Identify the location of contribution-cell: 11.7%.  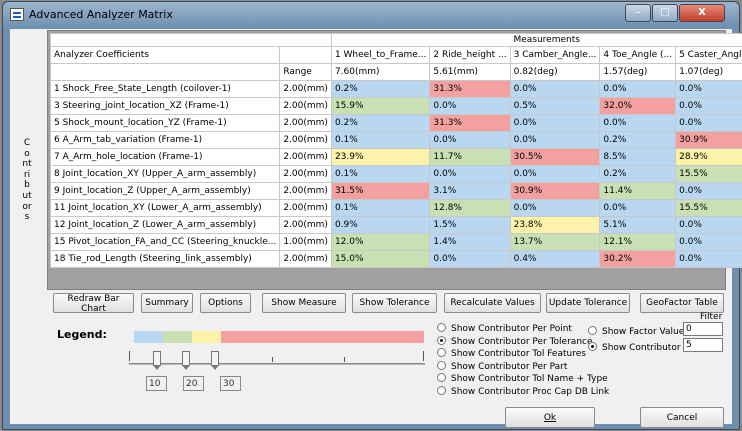
(470, 157).